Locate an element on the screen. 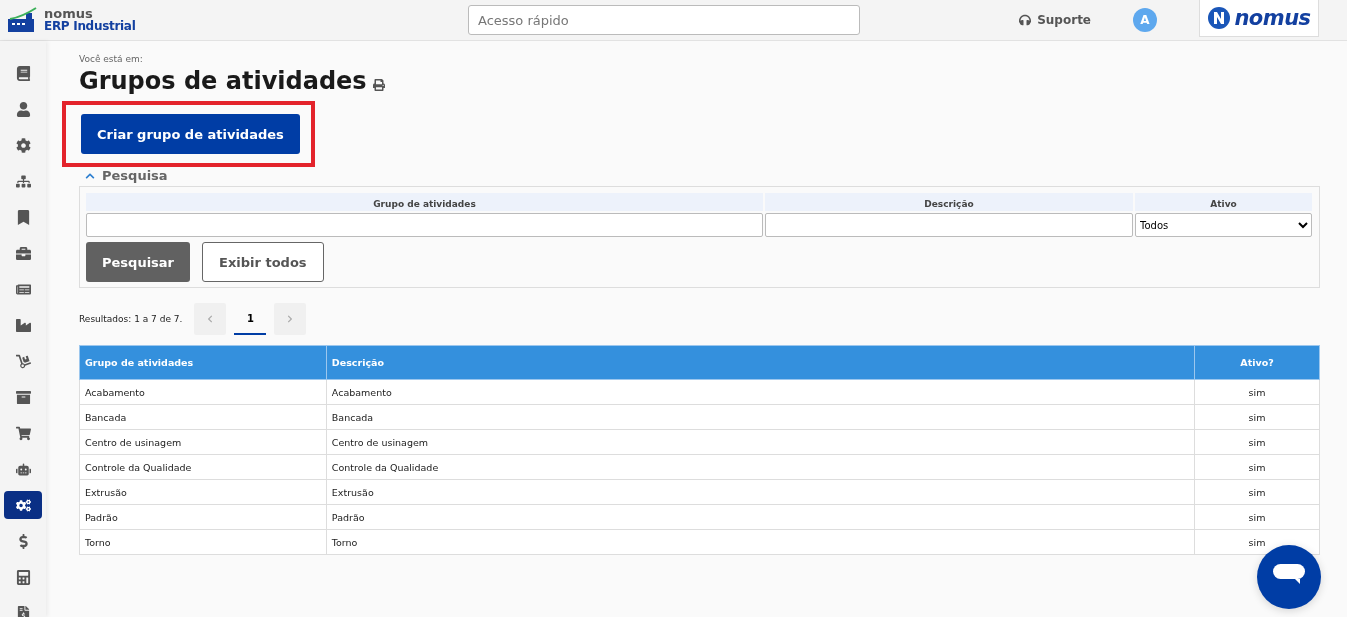 The height and width of the screenshot is (617, 1347). bookmark-icon is located at coordinates (23, 217).